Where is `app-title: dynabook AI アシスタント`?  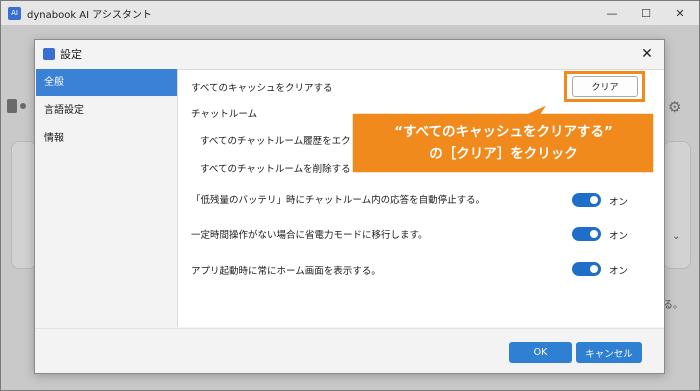 app-title: dynabook AI アシスタント is located at coordinates (89, 15).